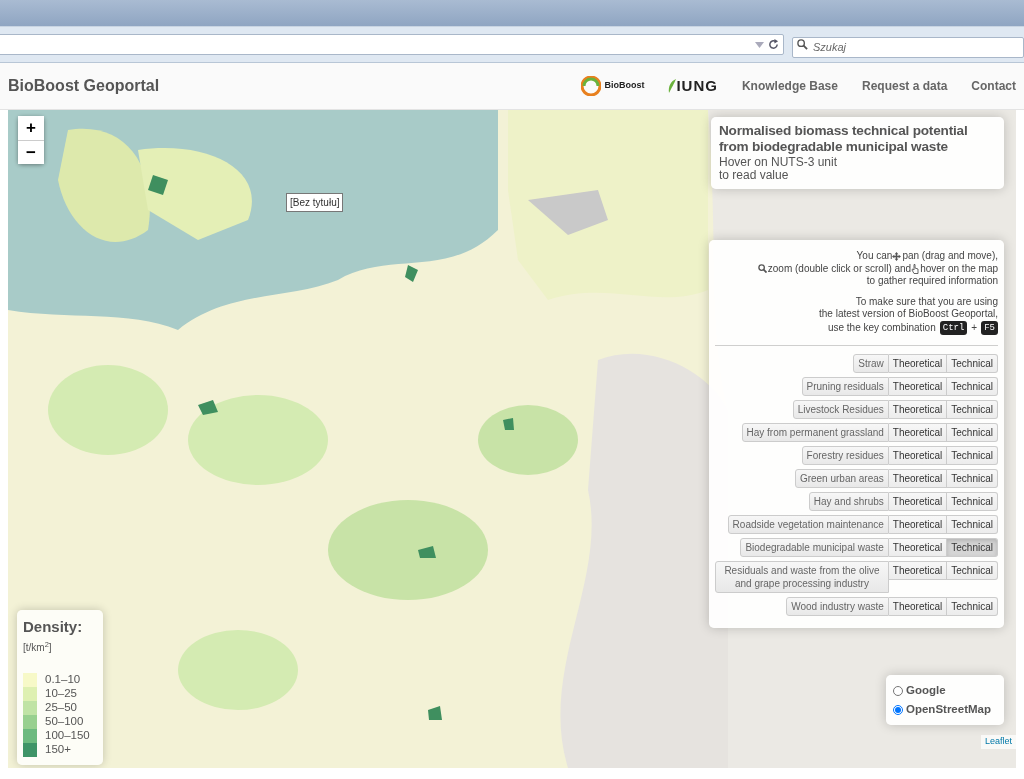 The height and width of the screenshot is (779, 1024). I want to click on layer-name-button: Forestry residues, so click(845, 455).